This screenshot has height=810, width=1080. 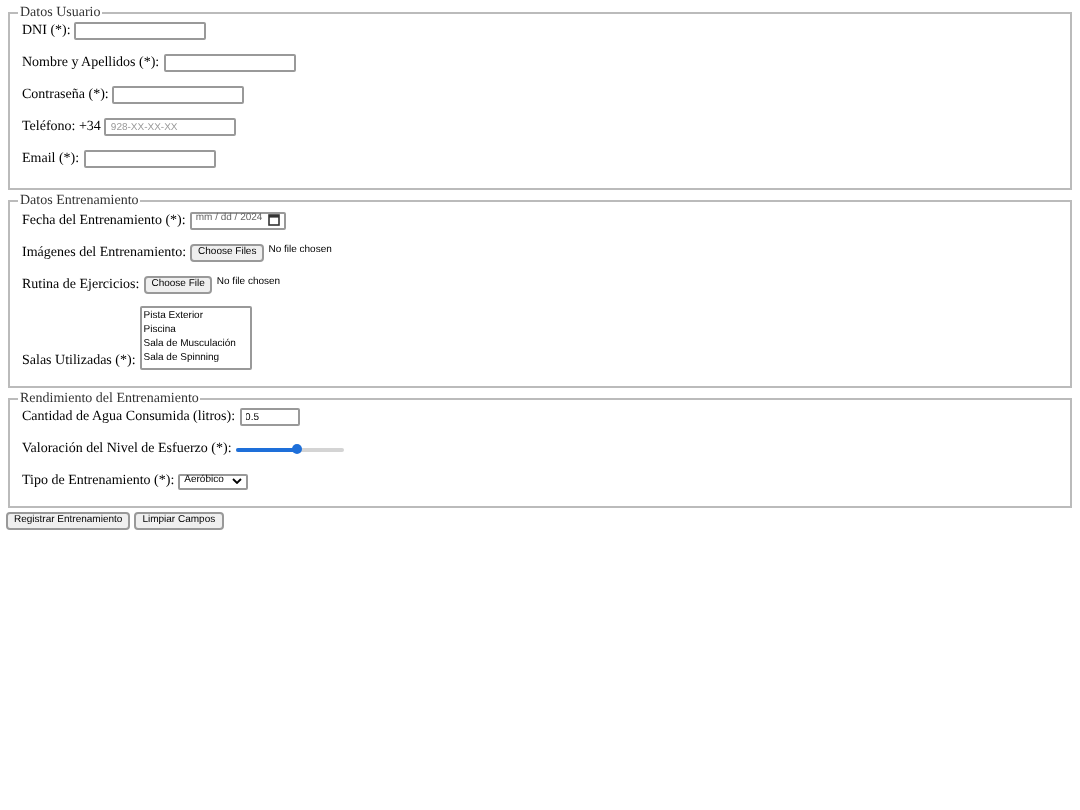 I want to click on slider-thumb, so click(x=297, y=449).